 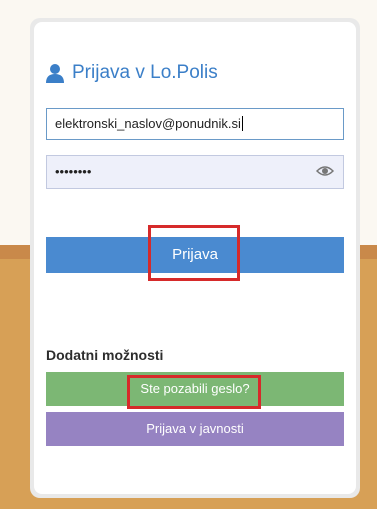 I want to click on highlight-box-login, so click(x=194, y=253).